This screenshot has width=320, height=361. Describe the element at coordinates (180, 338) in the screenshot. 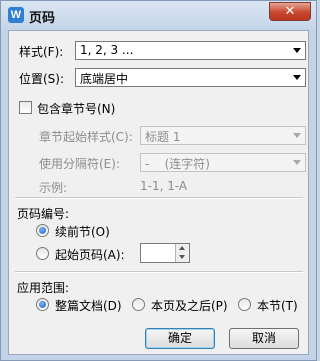

I see `ok-button: 确定` at that location.